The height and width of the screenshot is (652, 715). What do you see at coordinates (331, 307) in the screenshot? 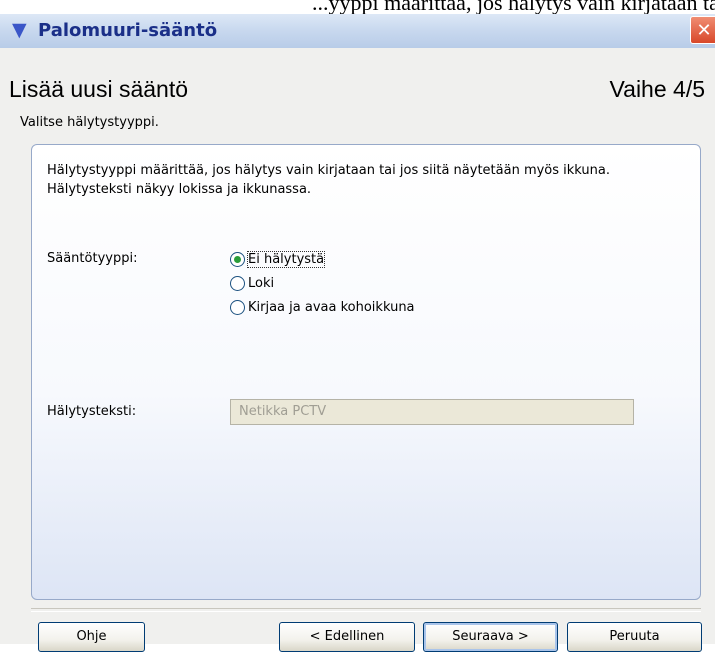
I see `radio-label: Kirjaa ja avaa kohoikkuna` at bounding box center [331, 307].